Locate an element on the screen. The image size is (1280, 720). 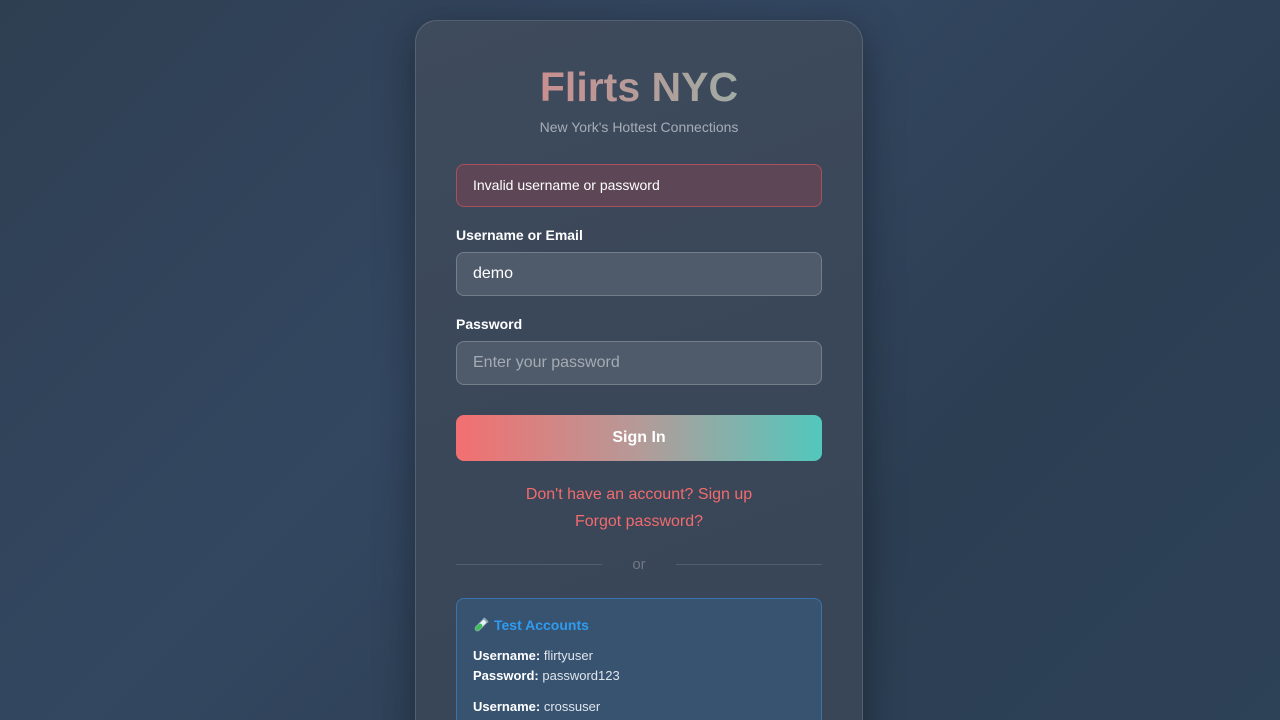
username-input is located at coordinates (639, 274).